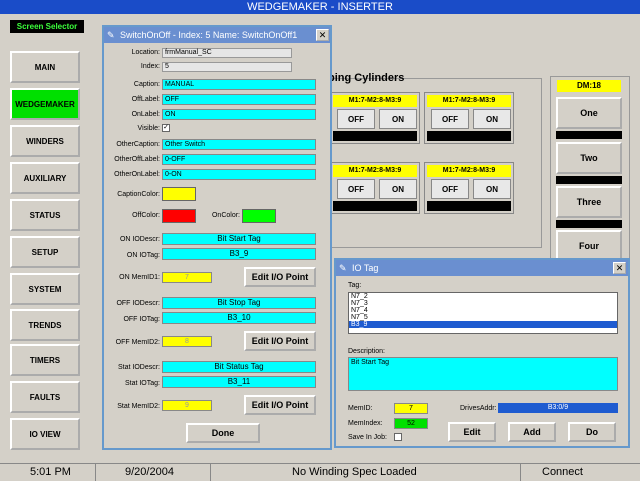 The image size is (640, 481). What do you see at coordinates (411, 423) in the screenshot?
I see `memindex-field: 52` at bounding box center [411, 423].